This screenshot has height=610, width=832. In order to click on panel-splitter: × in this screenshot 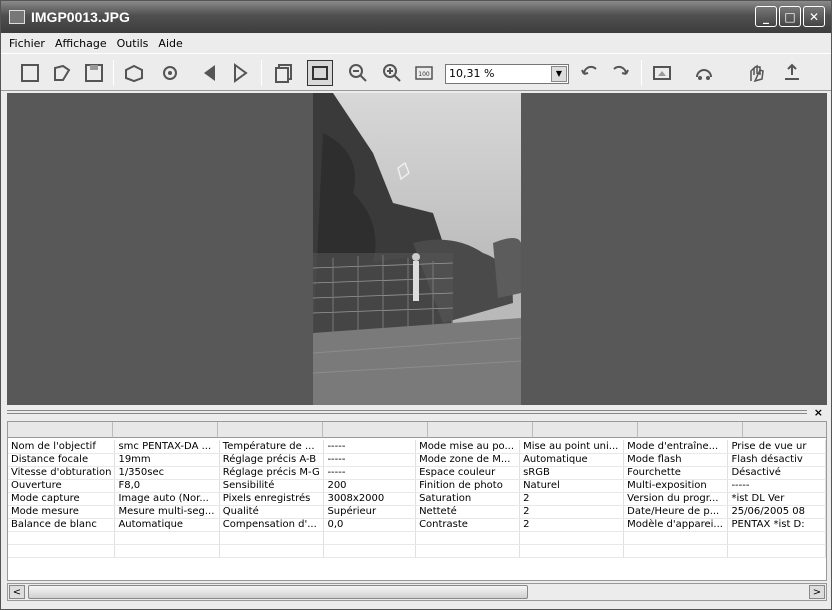, I will do `click(417, 413)`.